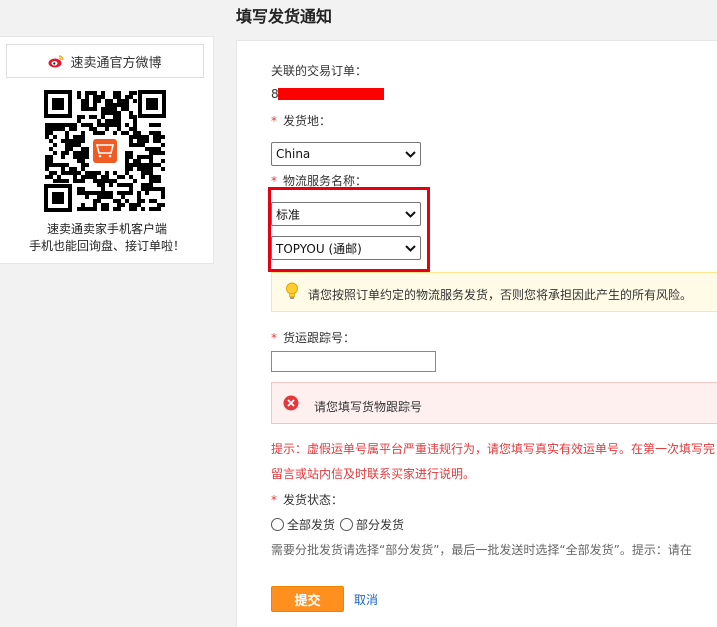 This screenshot has width=717, height=627. I want to click on status-partial-radio: 部分发货, so click(372, 524).